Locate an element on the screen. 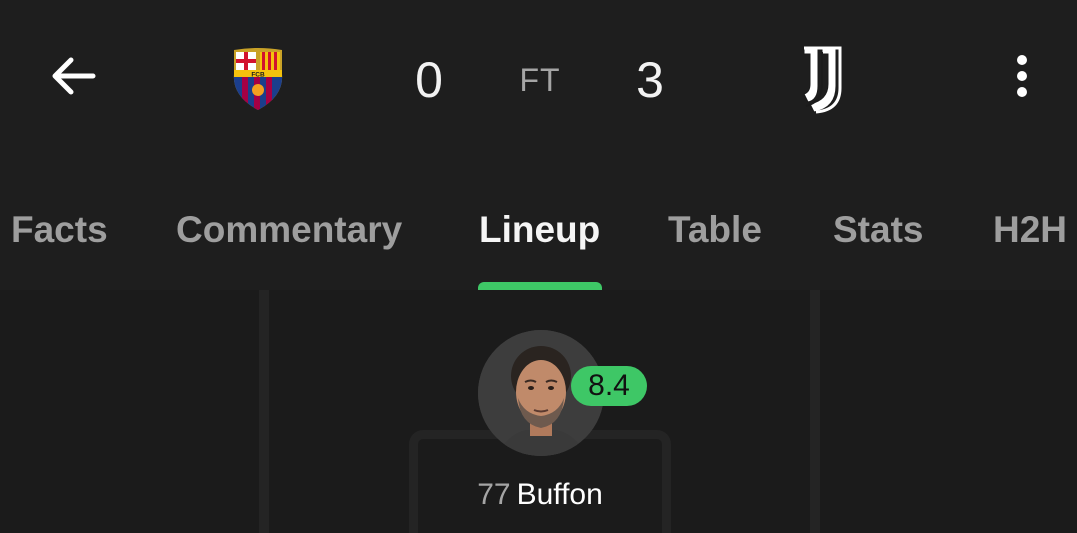 The height and width of the screenshot is (533, 1077). player-name-label: 77 Buffon is located at coordinates (540, 495).